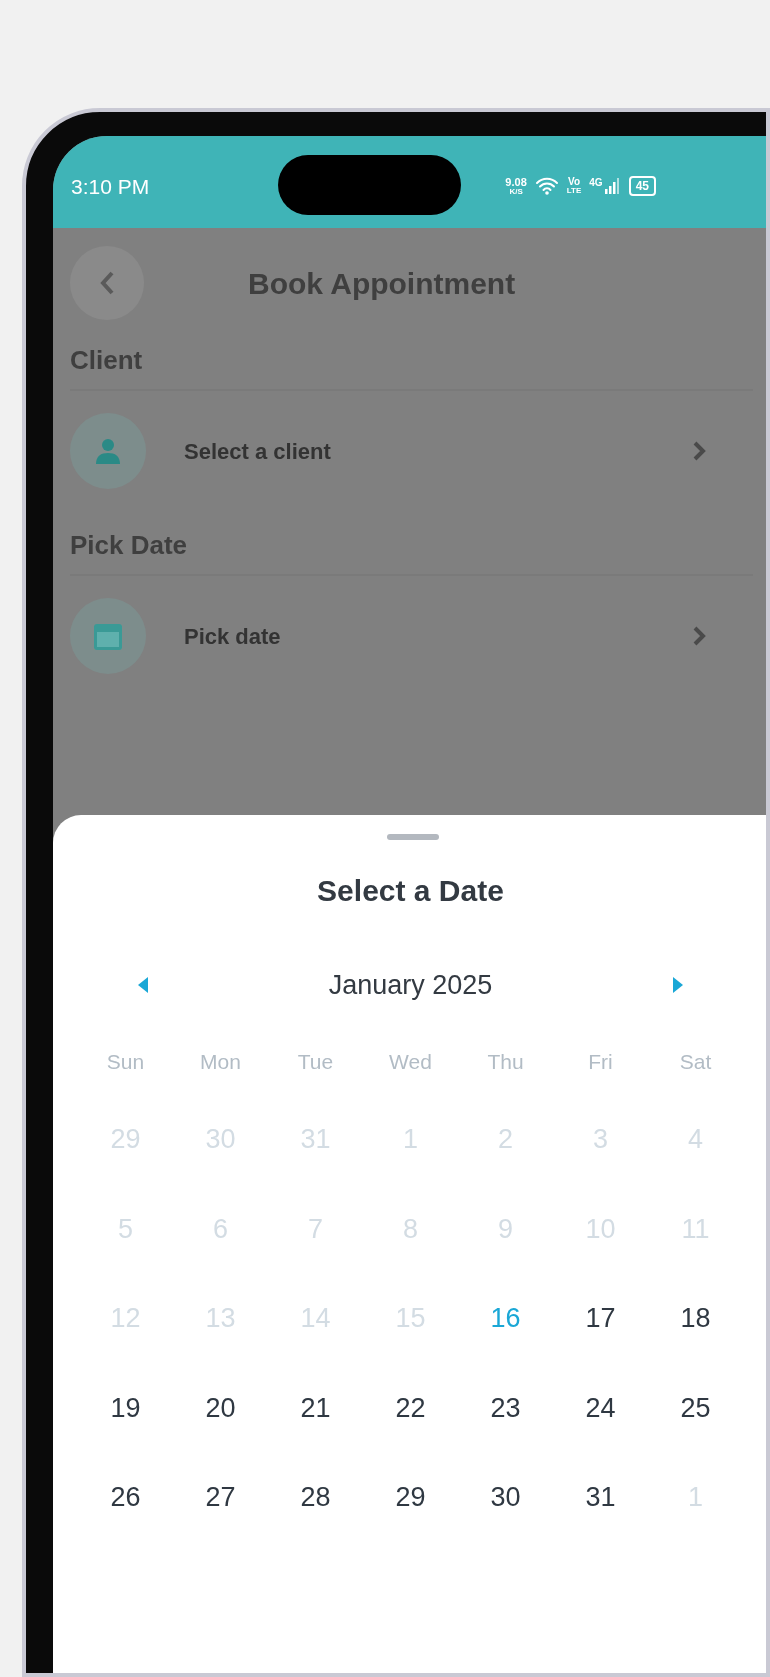 The width and height of the screenshot is (770, 1677). I want to click on weekday-label: Fri, so click(600, 1061).